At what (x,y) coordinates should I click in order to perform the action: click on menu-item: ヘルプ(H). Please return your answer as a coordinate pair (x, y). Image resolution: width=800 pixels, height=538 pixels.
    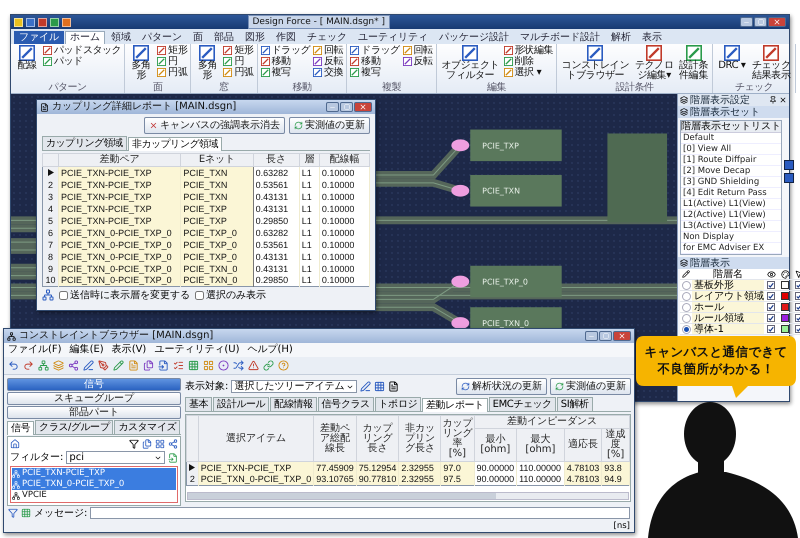
    Looking at the image, I should click on (270, 350).